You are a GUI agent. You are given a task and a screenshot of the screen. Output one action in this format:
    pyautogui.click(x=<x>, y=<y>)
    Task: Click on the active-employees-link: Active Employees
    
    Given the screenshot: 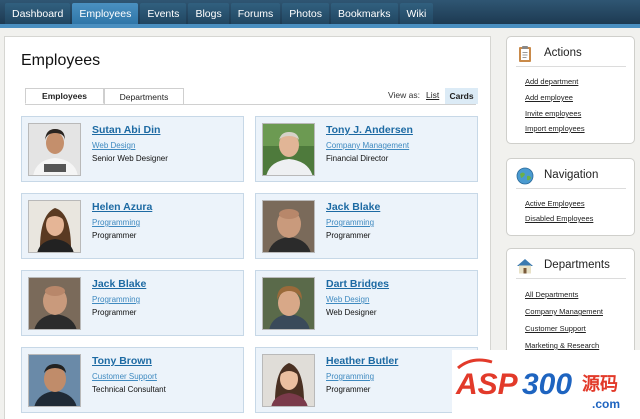 What is the action you would take?
    pyautogui.click(x=555, y=203)
    